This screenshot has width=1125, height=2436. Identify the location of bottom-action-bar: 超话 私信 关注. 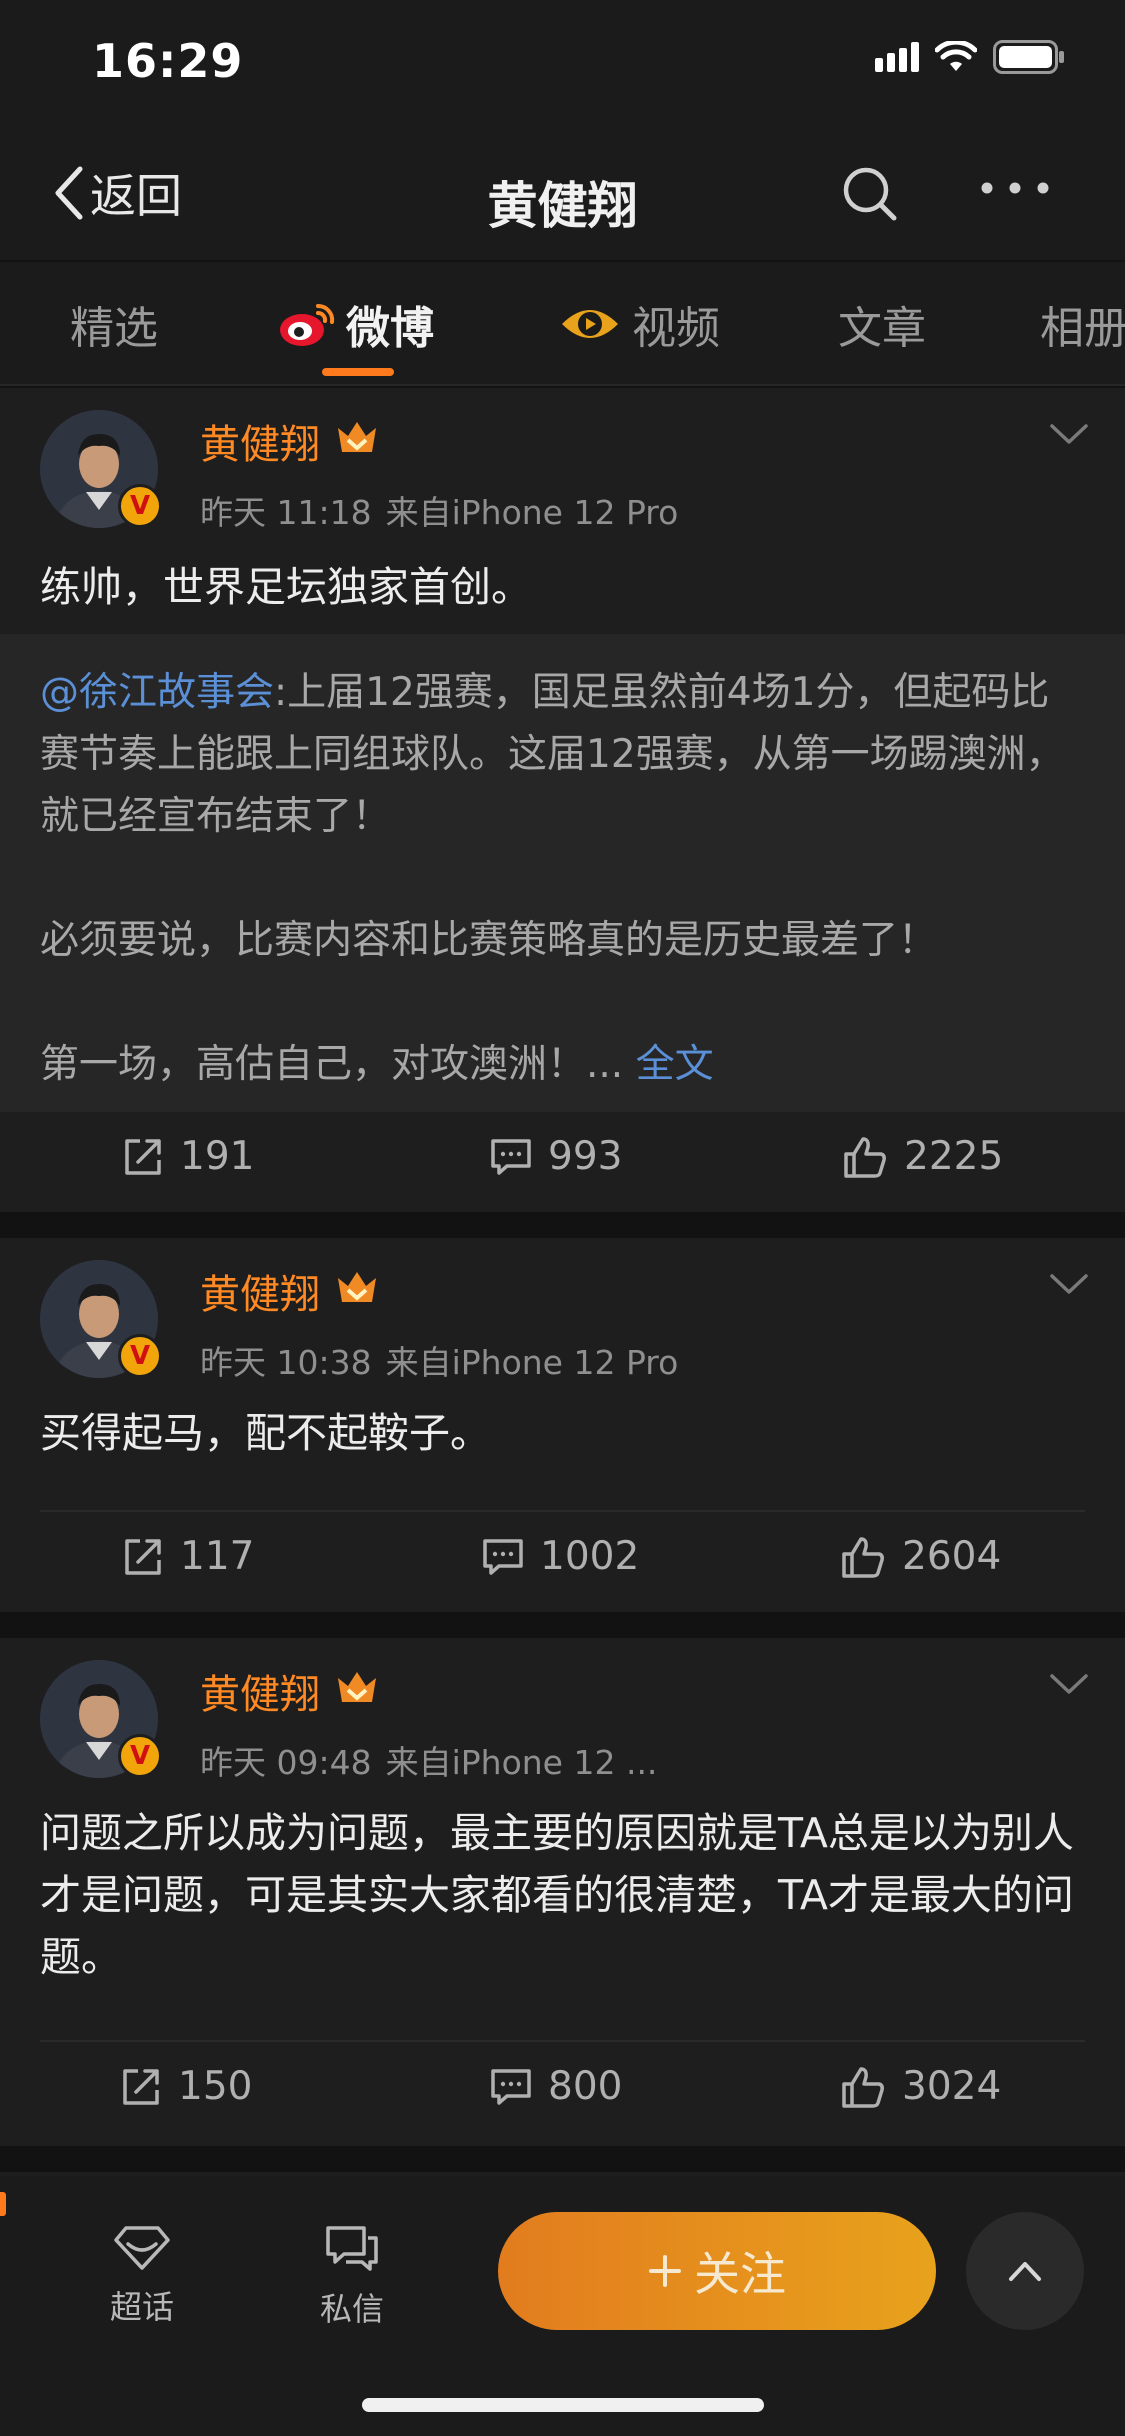
(562, 2306).